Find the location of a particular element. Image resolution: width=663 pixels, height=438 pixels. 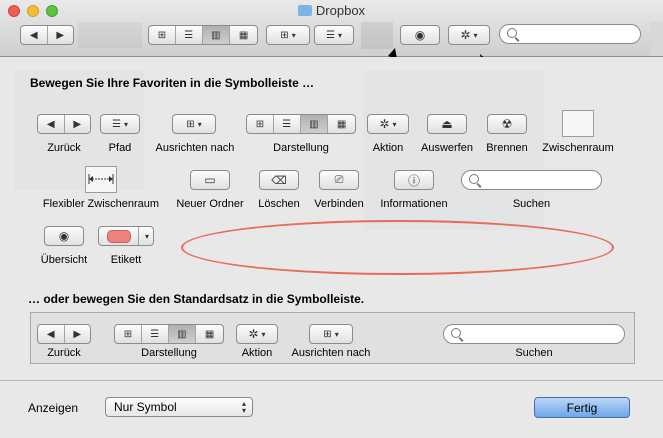

label-neuer-ordner: Neuer Ordner is located at coordinates (210, 204).